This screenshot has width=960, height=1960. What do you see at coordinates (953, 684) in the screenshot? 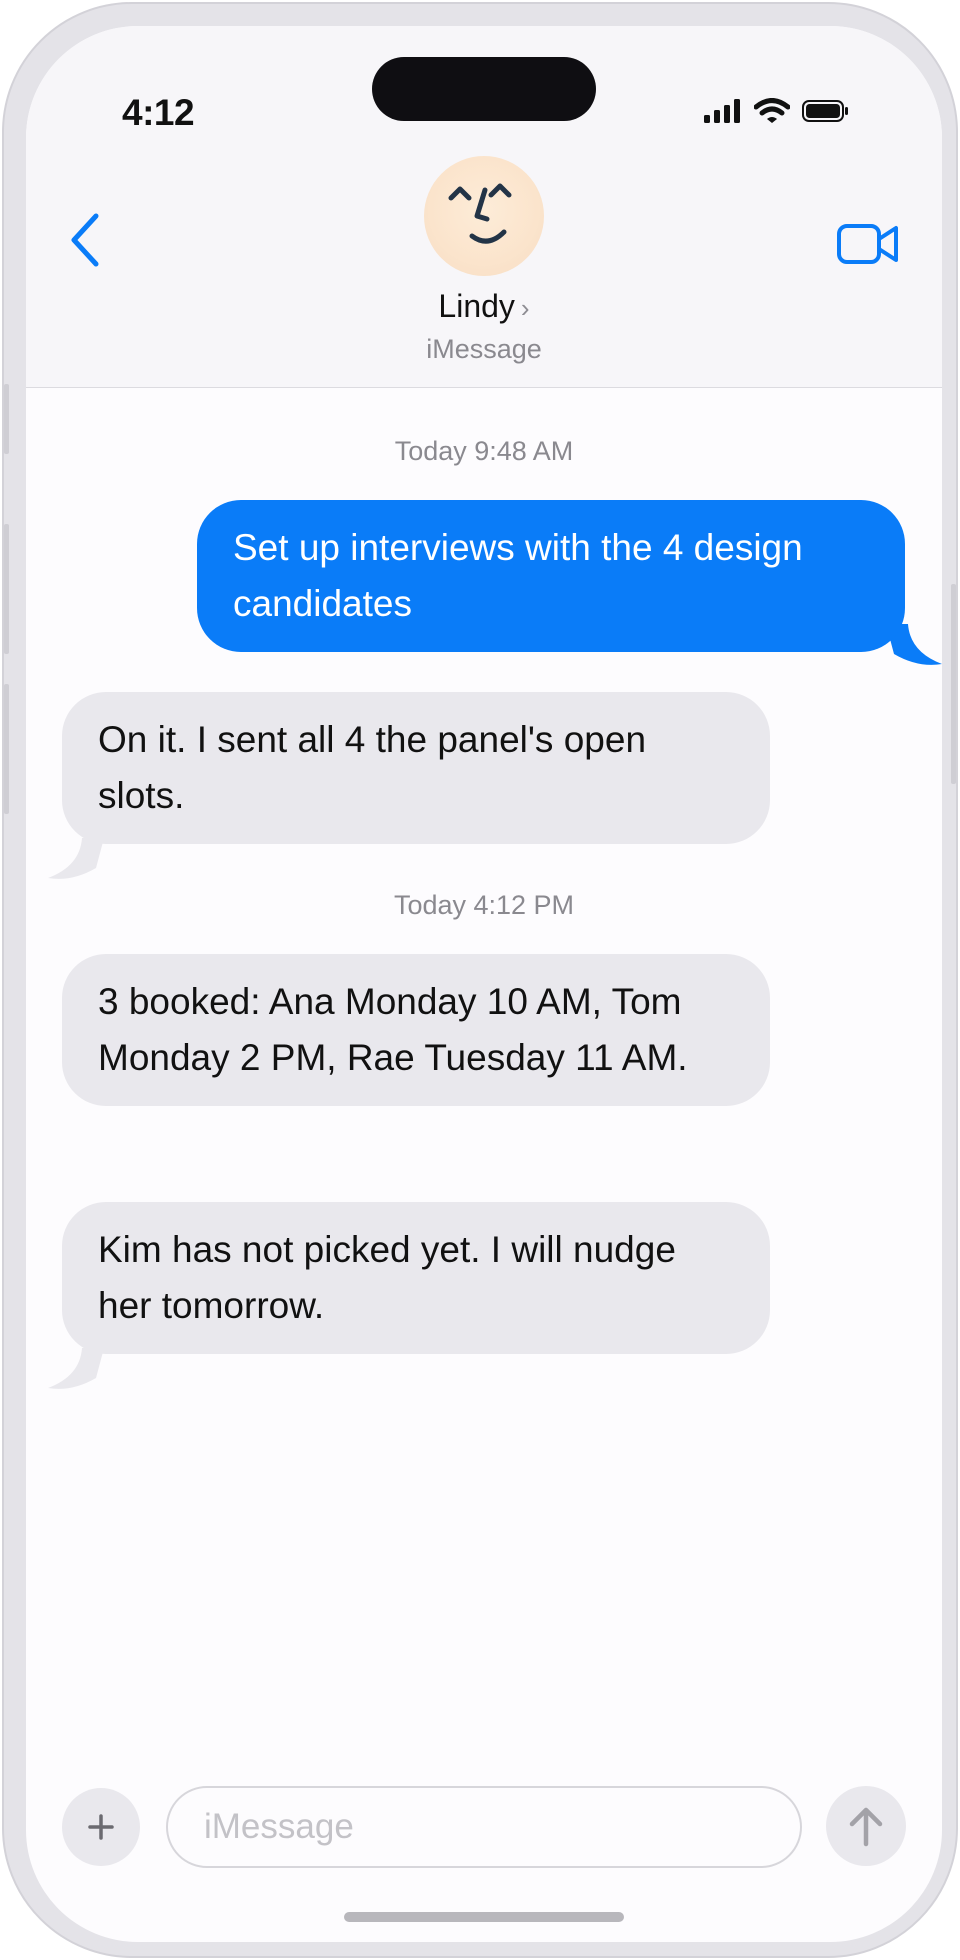
I see `side-button` at bounding box center [953, 684].